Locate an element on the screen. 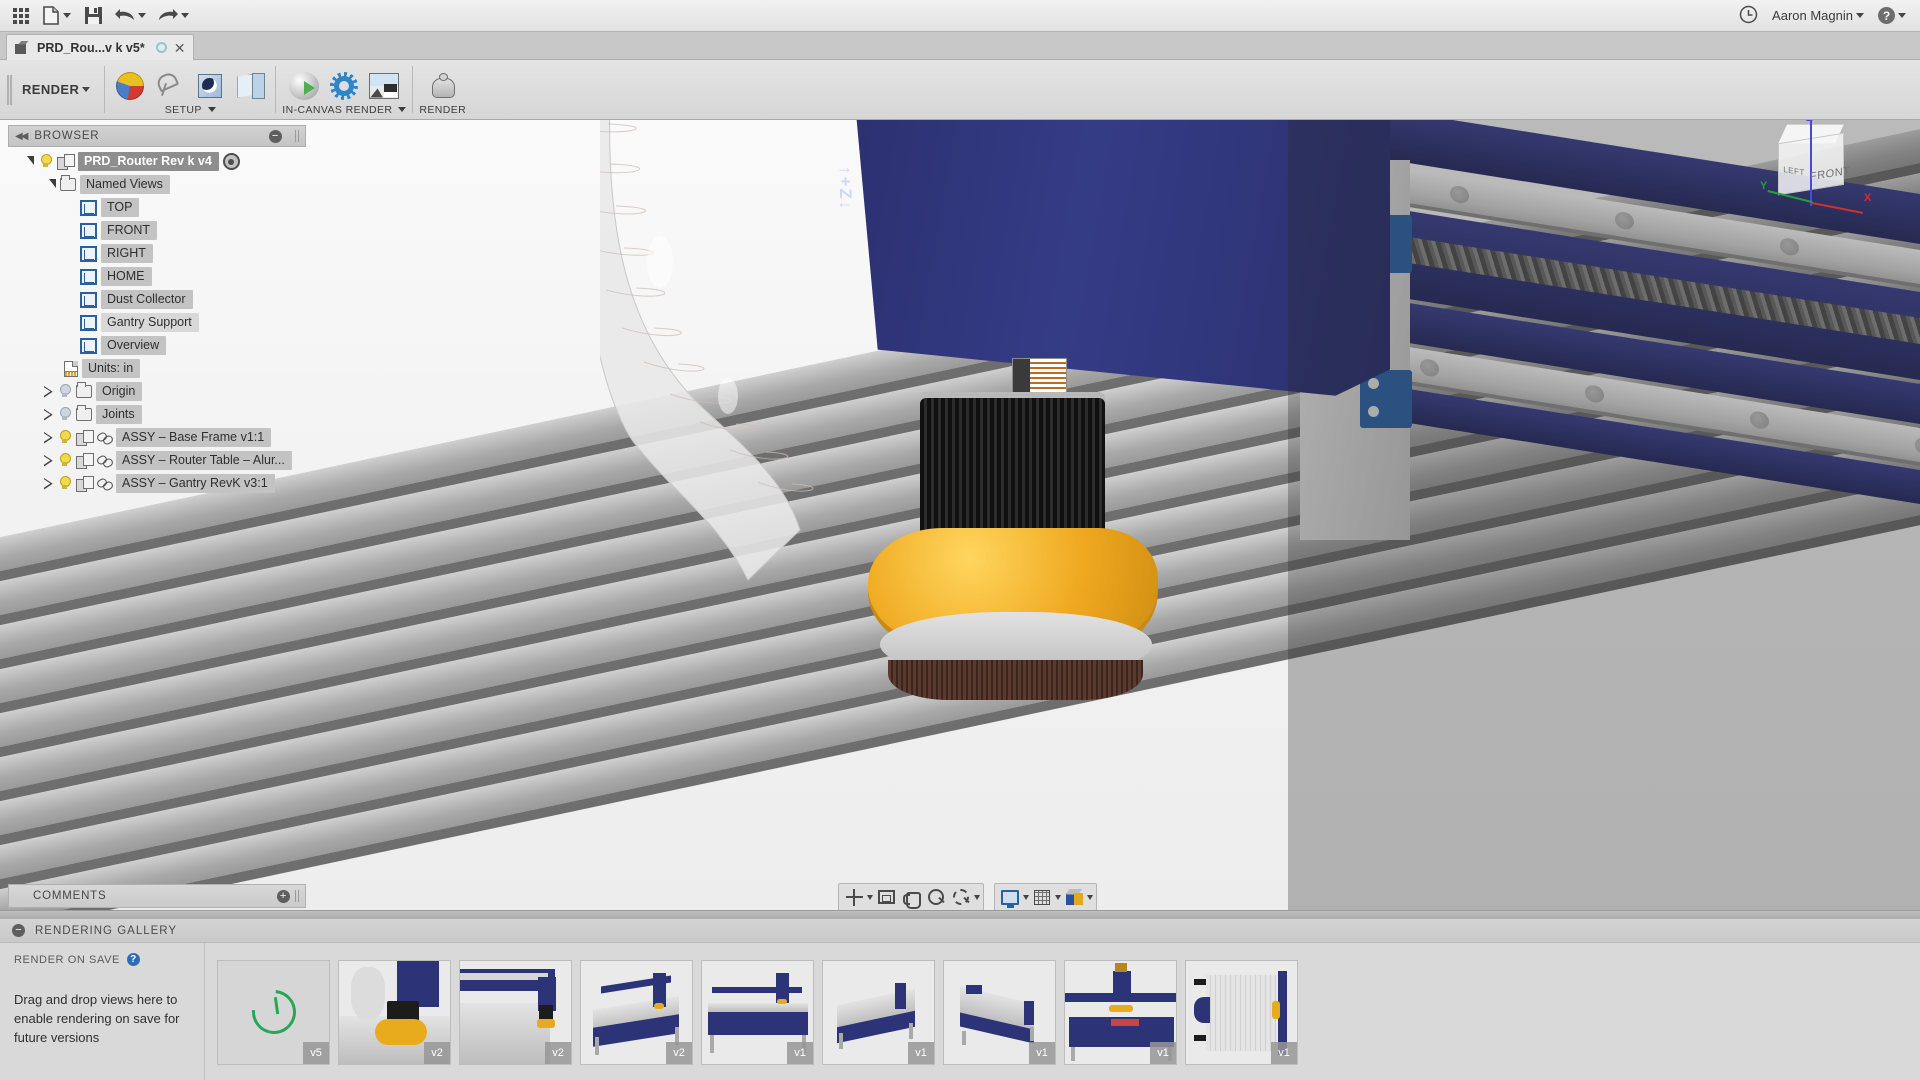 The image size is (1920, 1080). teapot-icon is located at coordinates (443, 86).